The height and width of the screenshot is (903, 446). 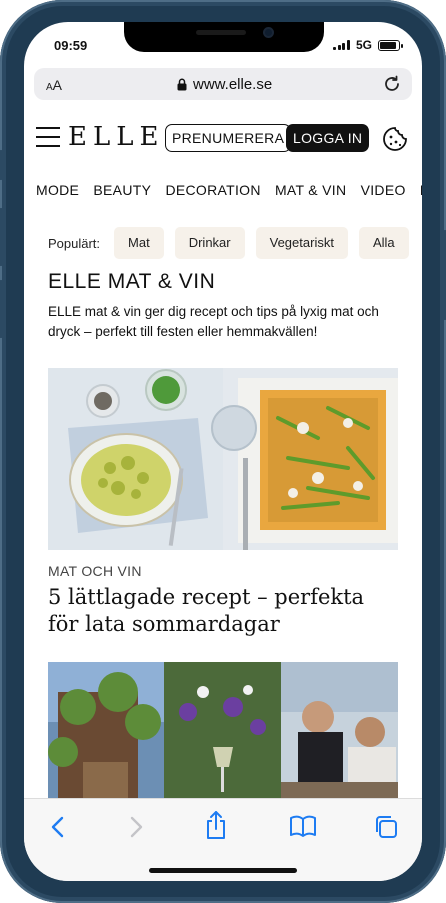 What do you see at coordinates (48, 137) in the screenshot?
I see `menu-icon` at bounding box center [48, 137].